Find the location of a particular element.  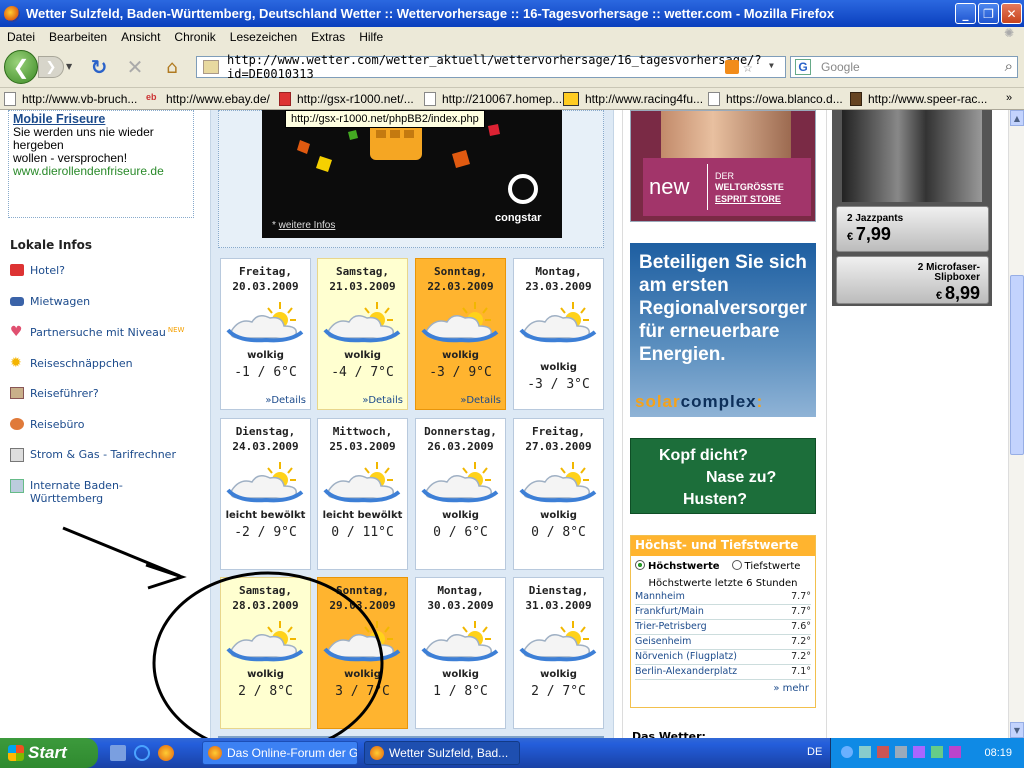

bookmarks-overflow-icon: » is located at coordinates (1009, 98).